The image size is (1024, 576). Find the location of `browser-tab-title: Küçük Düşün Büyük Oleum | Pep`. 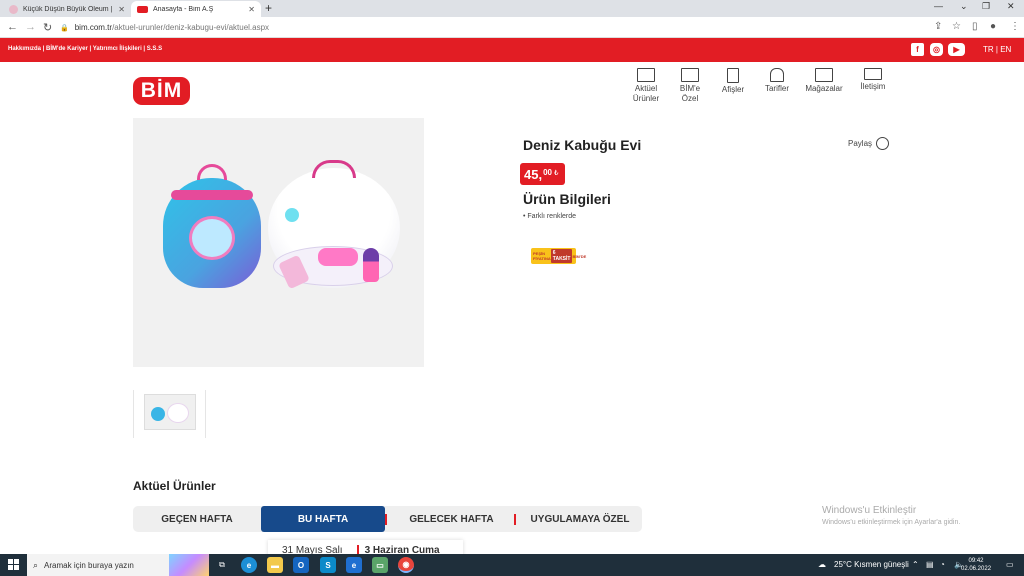

browser-tab-title: Küçük Düşün Büyük Oleum | Pep is located at coordinates (68, 9).